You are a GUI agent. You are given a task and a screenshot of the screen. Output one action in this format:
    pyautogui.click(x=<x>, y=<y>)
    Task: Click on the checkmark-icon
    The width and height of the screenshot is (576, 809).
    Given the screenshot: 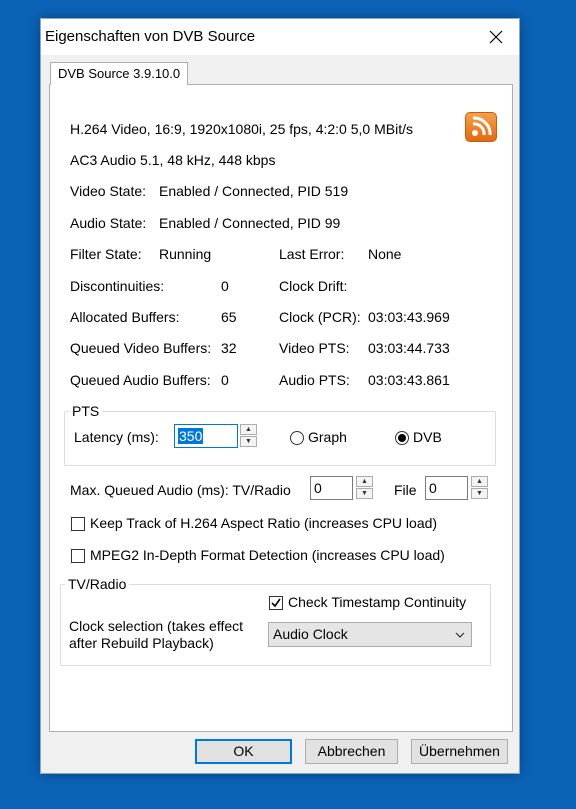 What is the action you would take?
    pyautogui.click(x=276, y=603)
    